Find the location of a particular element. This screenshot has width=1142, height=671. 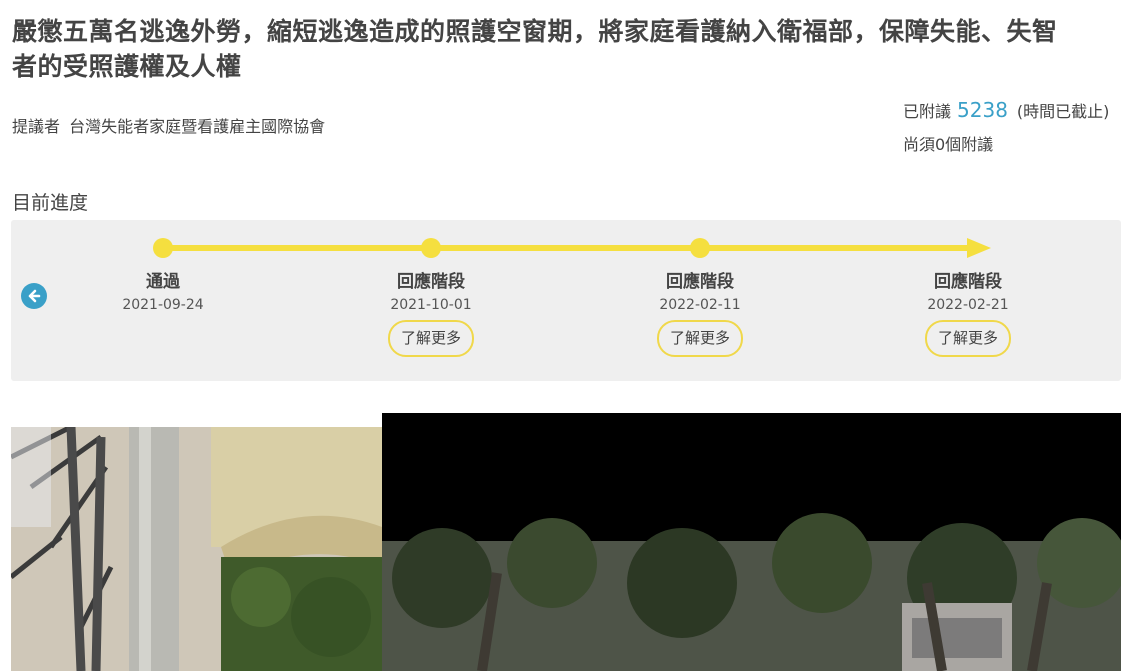

signature-count-line: 已附議 5238 (時間已截止) is located at coordinates (1006, 110).